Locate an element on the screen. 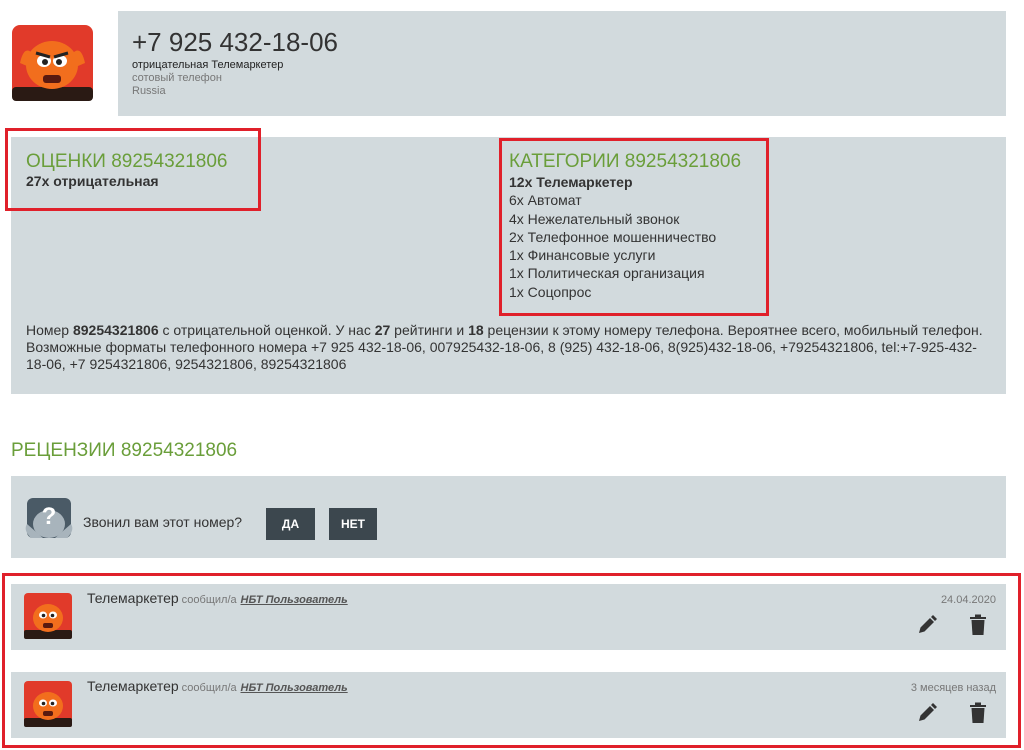 The height and width of the screenshot is (750, 1024). phone-number: +7 925 432-18-06 is located at coordinates (235, 42).